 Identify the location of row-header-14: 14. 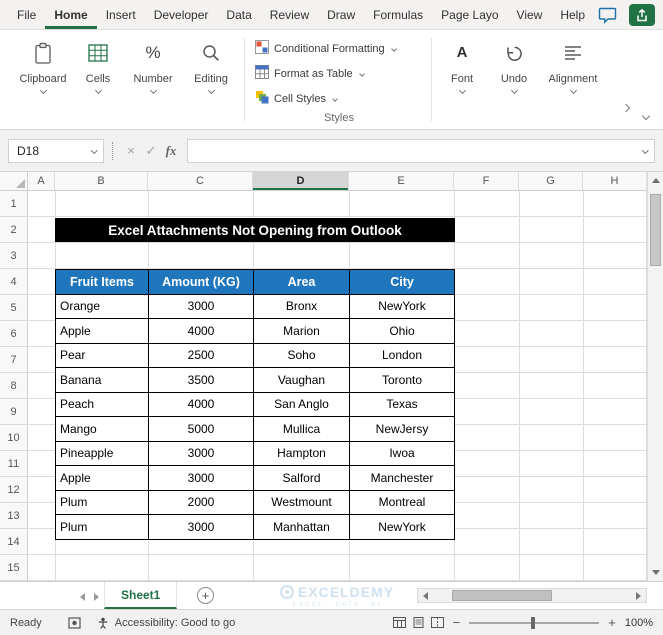
(14, 542).